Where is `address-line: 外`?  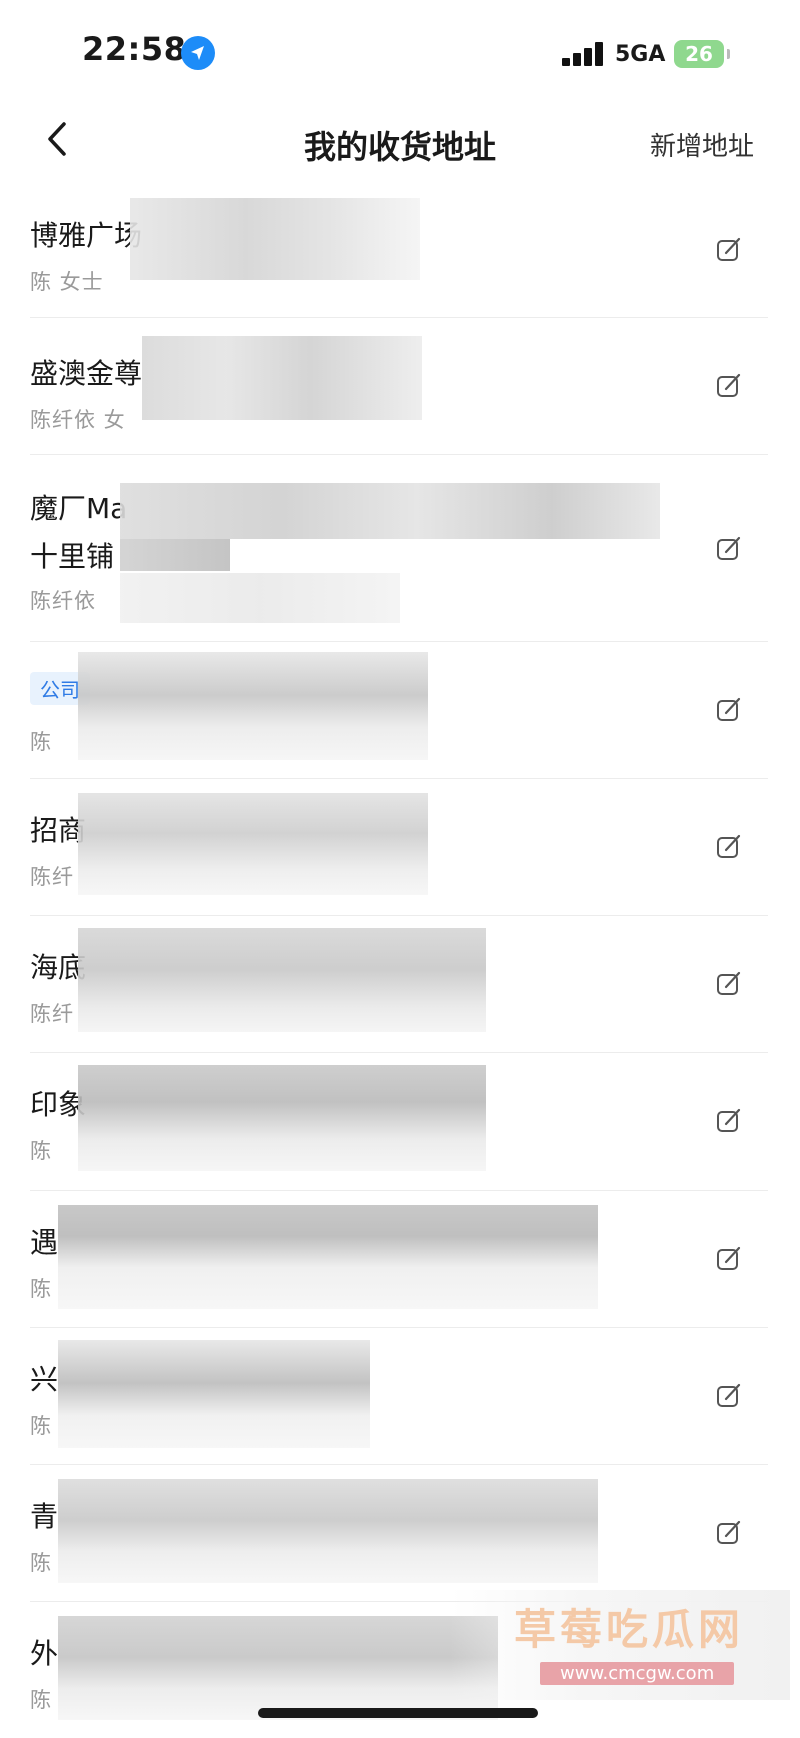
address-line: 外 is located at coordinates (44, 1653).